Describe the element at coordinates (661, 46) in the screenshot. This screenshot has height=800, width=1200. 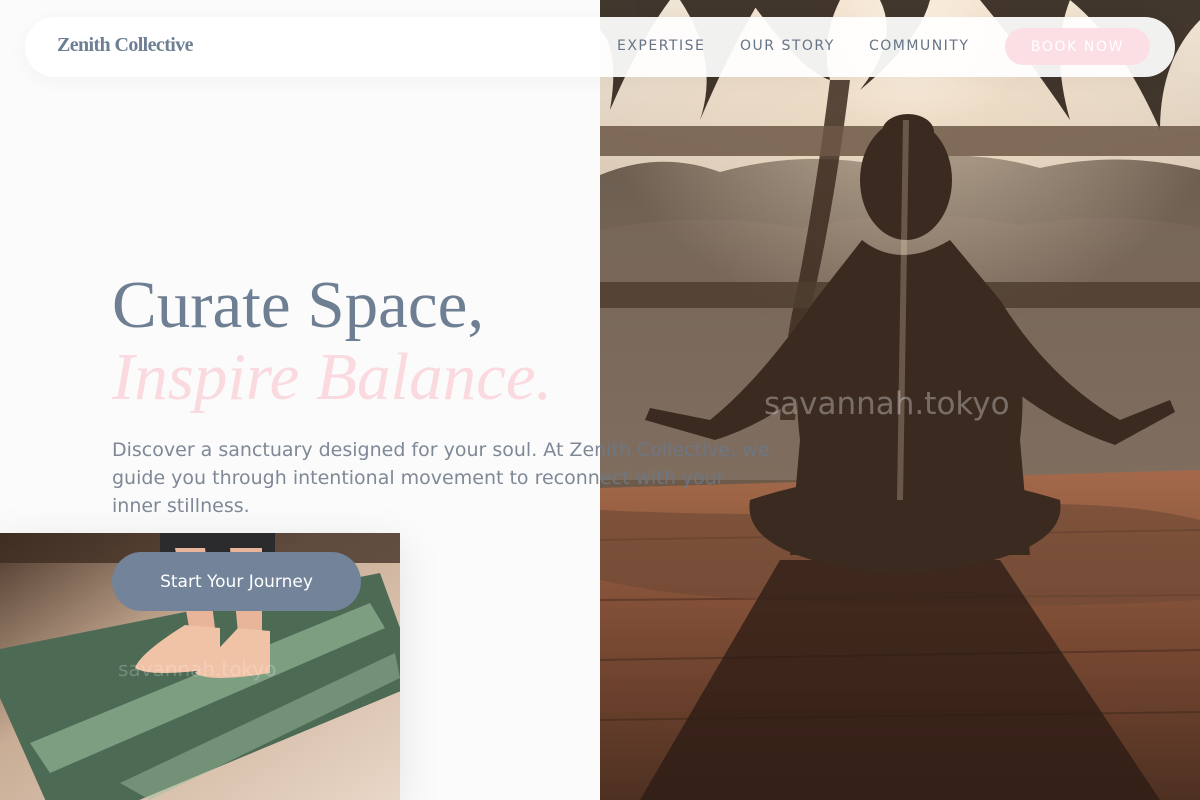
I see `nav-link-expertise: EXPERTISE` at that location.